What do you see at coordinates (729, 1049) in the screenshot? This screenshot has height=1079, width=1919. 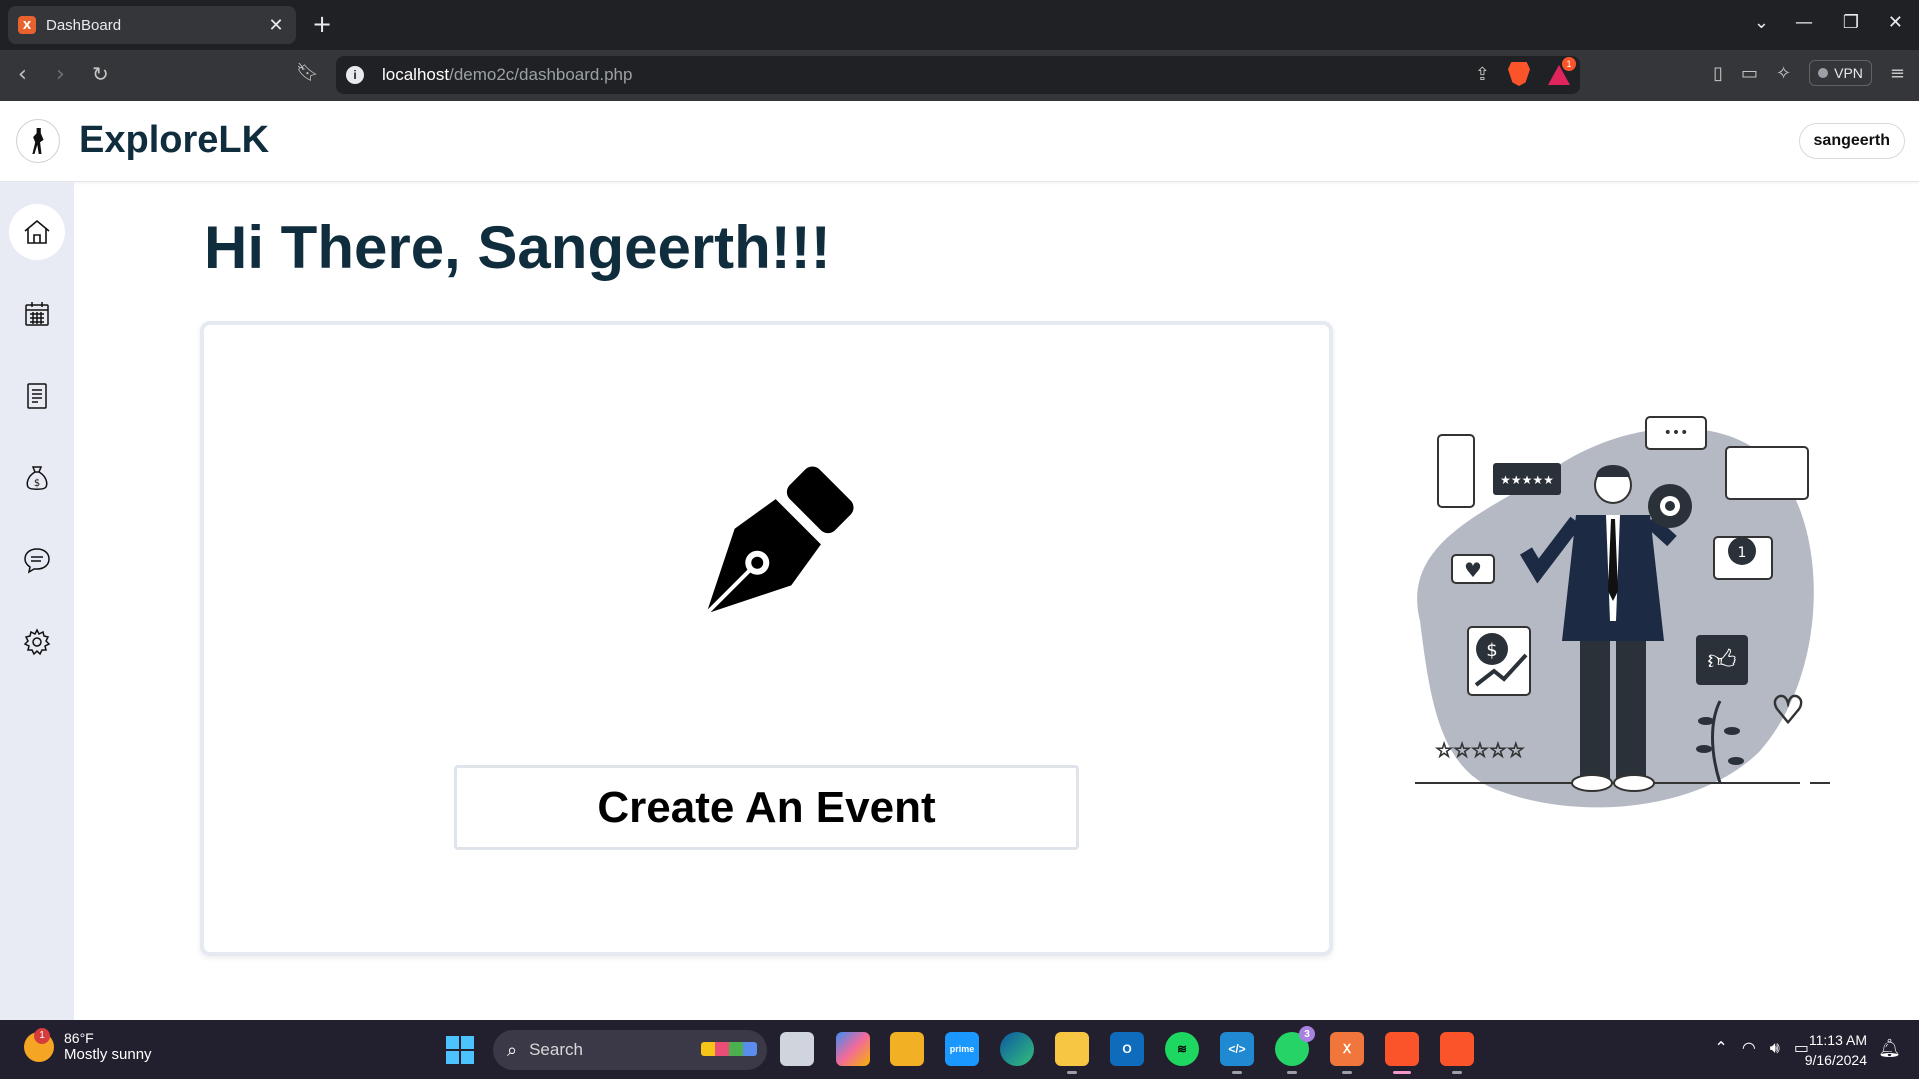 I see `search-highlight-icon` at bounding box center [729, 1049].